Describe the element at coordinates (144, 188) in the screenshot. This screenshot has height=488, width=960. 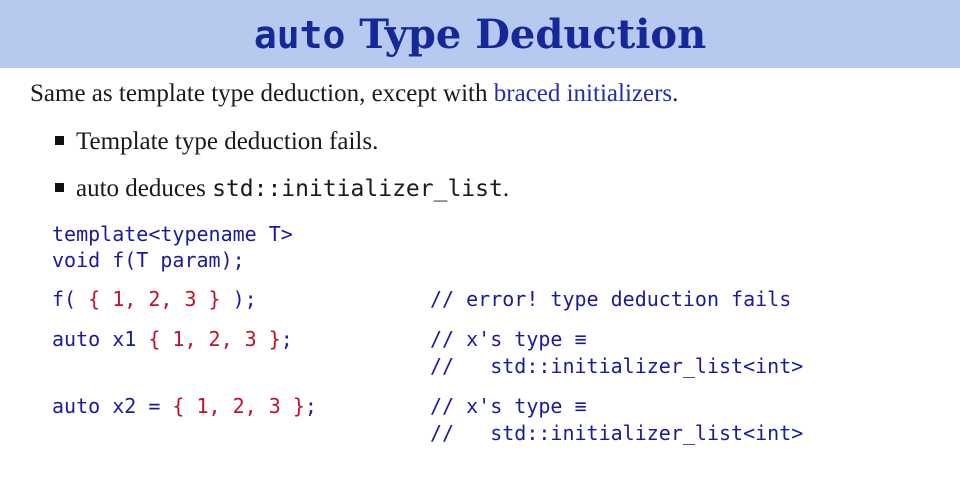
I see `bullet-2-text: auto deduces` at that location.